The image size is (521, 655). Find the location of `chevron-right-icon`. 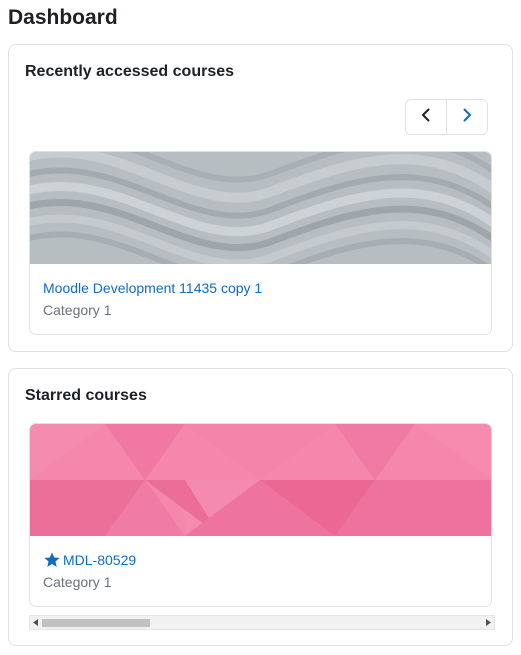

chevron-right-icon is located at coordinates (467, 117).